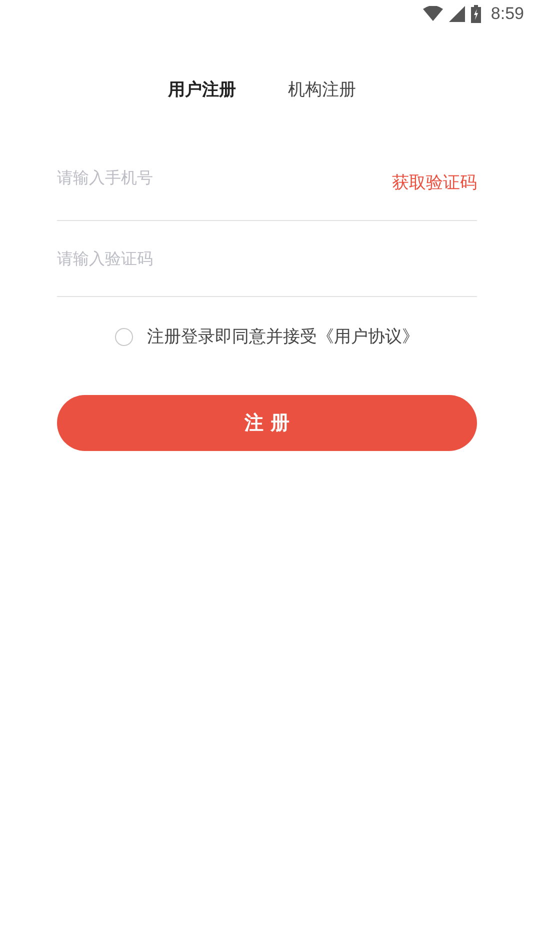 This screenshot has width=534, height=950. Describe the element at coordinates (432, 14) in the screenshot. I see `wifi-icon` at that location.